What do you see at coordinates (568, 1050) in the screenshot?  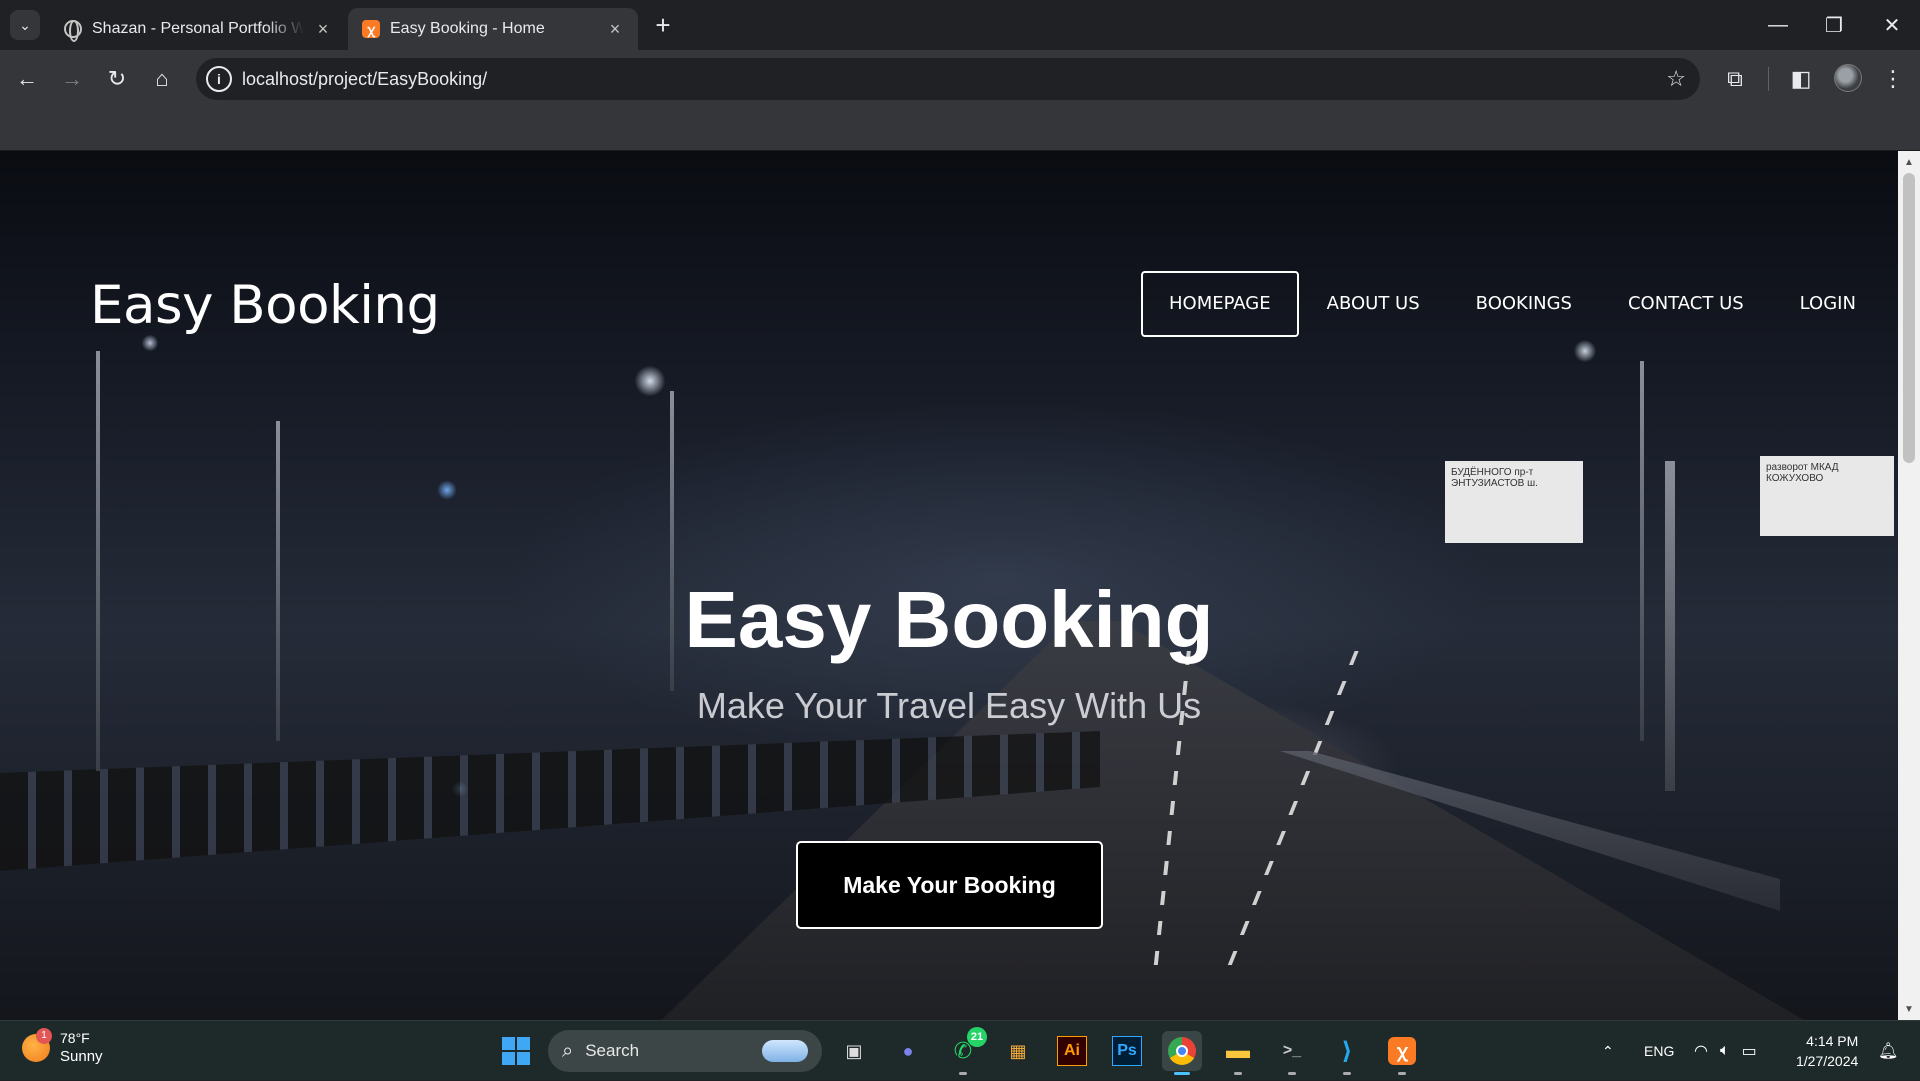 I see `search-icon: ⌕` at bounding box center [568, 1050].